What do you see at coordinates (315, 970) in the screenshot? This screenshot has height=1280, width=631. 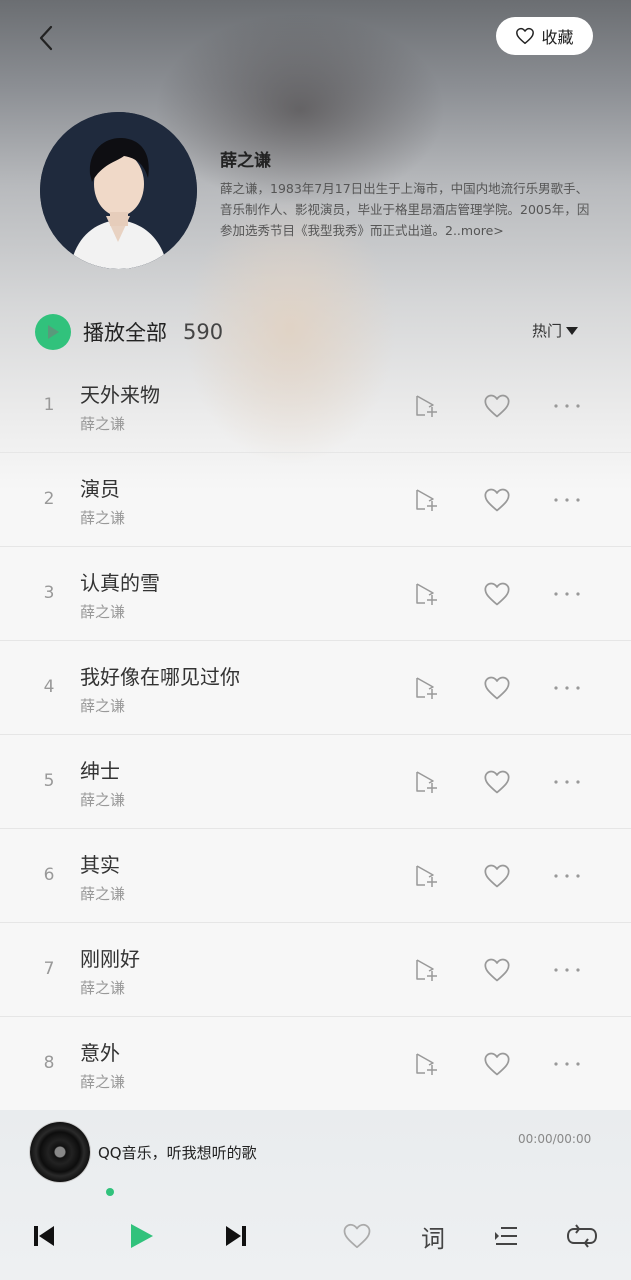 I see `song-row: 7 刚刚好 薛之谦` at bounding box center [315, 970].